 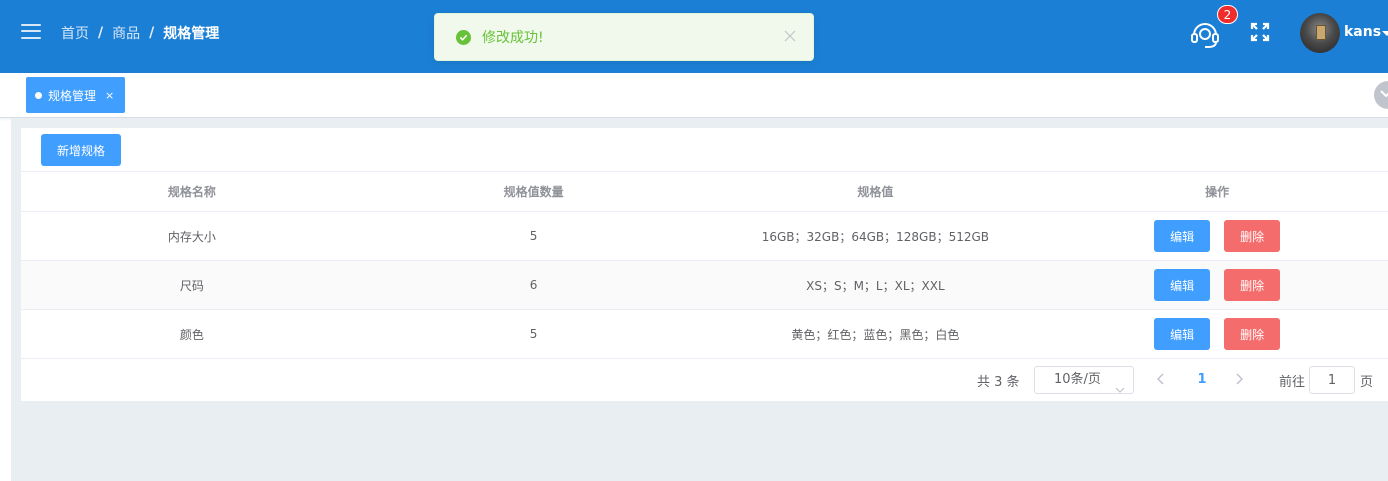 What do you see at coordinates (1367, 382) in the screenshot?
I see `goto-suffix: 页` at bounding box center [1367, 382].